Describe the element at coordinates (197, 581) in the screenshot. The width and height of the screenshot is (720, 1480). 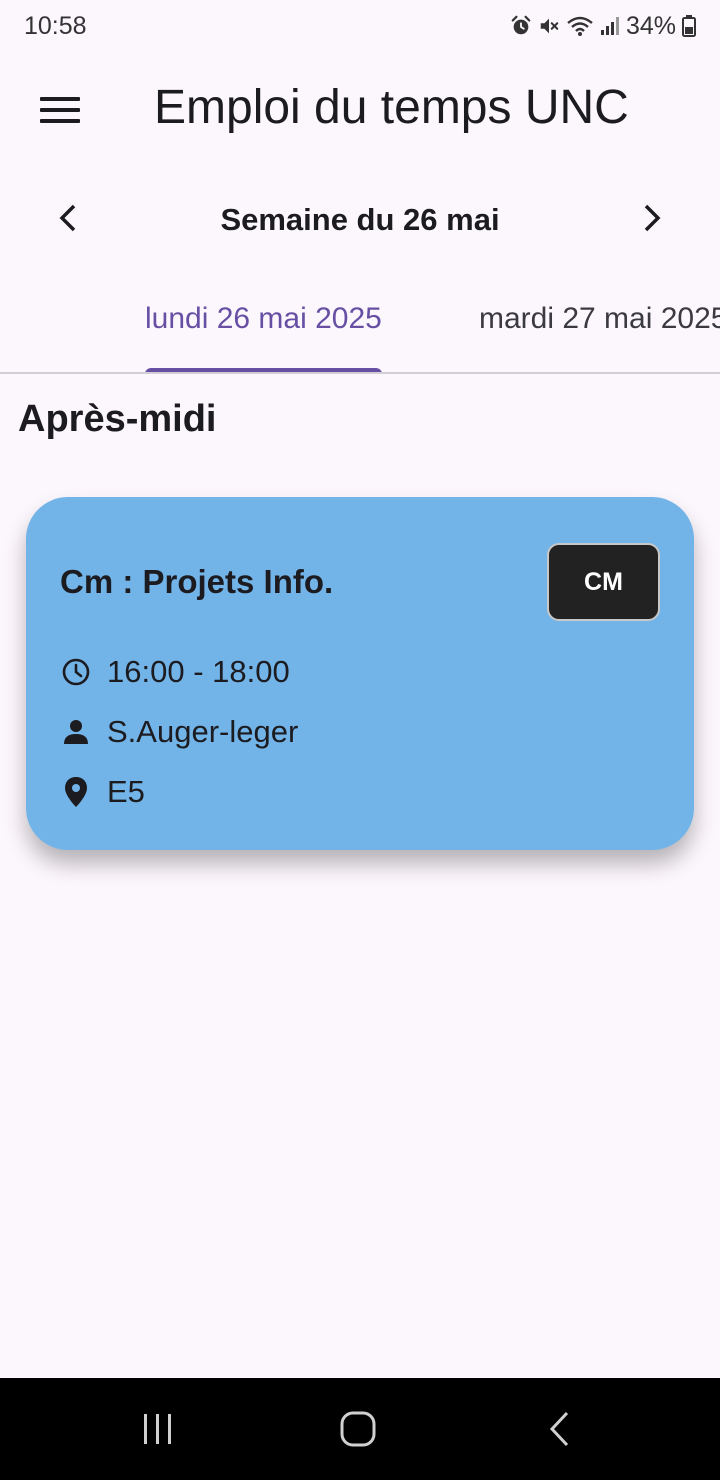
I see `course-name: Cm : Projets Info.` at that location.